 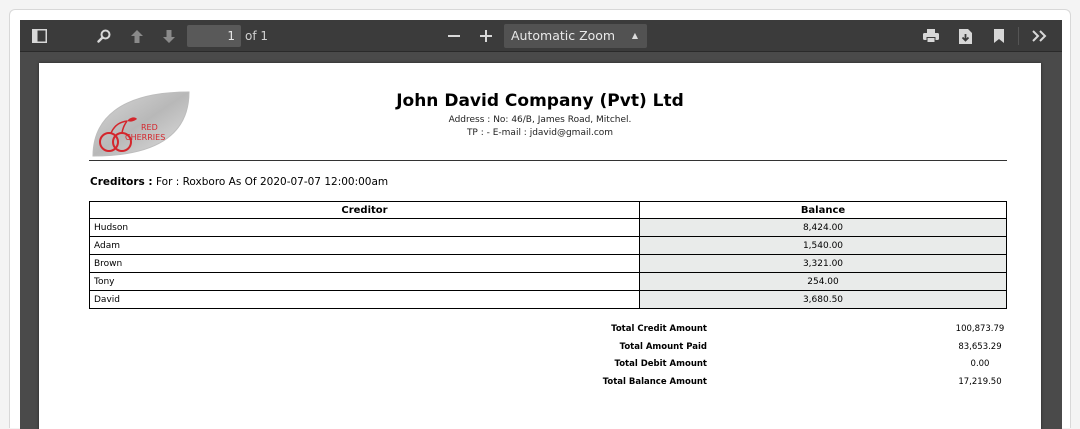 What do you see at coordinates (980, 382) in the screenshot?
I see `total-value: 17,219.50` at bounding box center [980, 382].